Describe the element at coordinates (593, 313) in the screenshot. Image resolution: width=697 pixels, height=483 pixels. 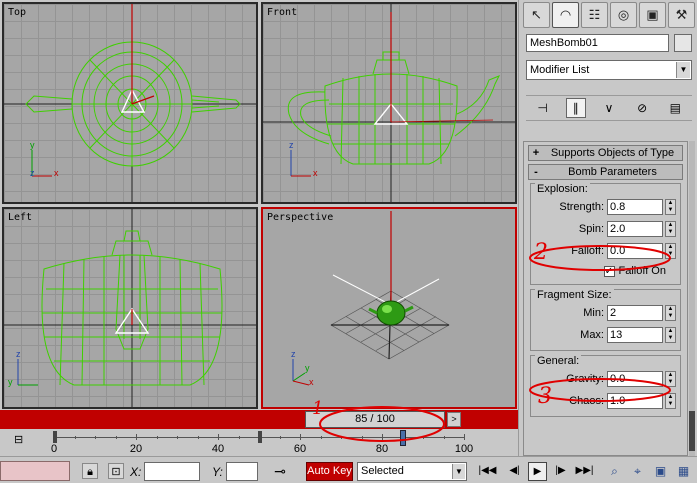
I see `param-label: Min:` at that location.